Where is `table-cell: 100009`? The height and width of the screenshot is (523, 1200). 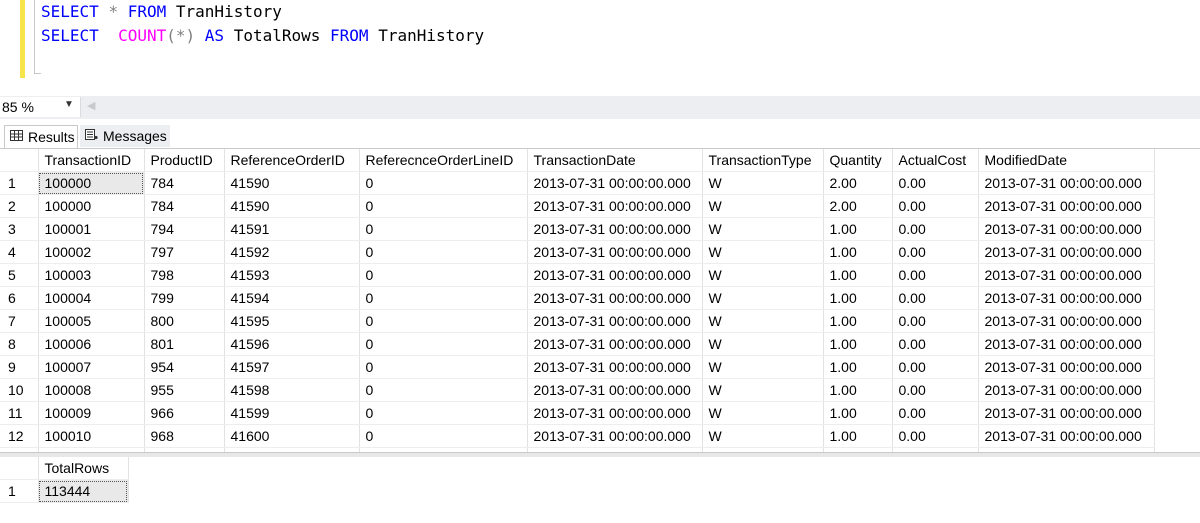 table-cell: 100009 is located at coordinates (91, 413).